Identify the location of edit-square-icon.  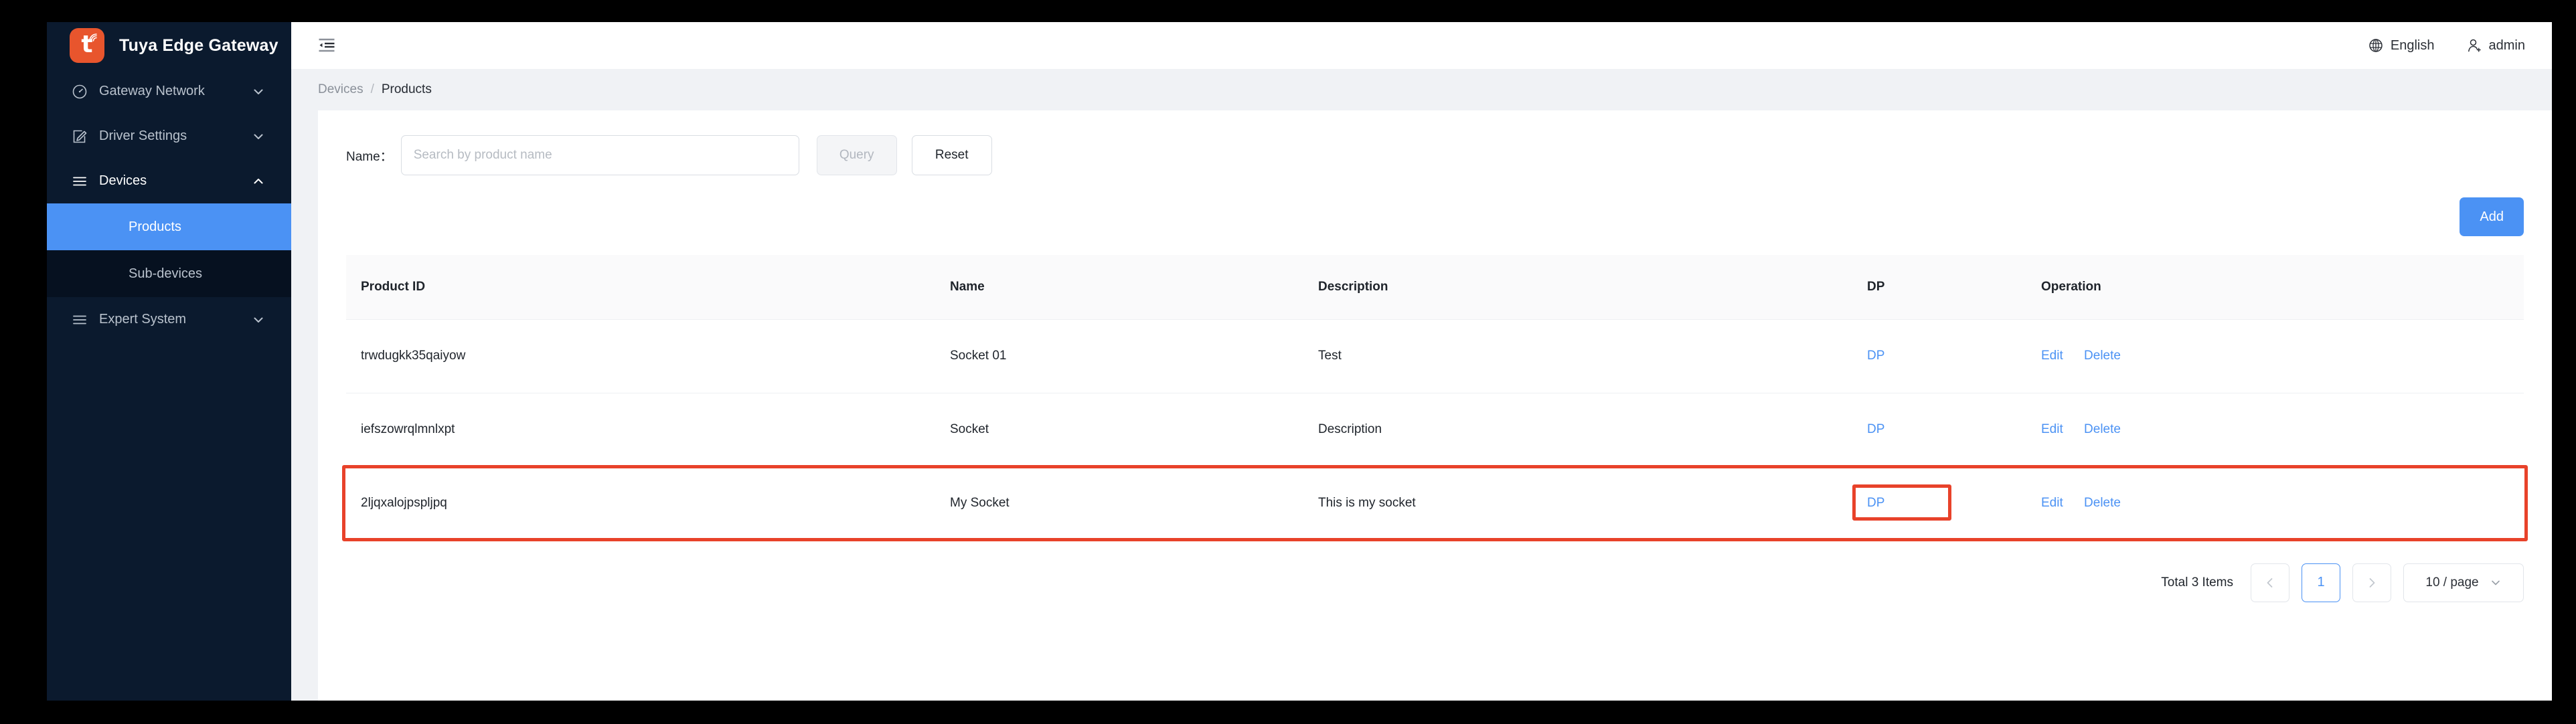
(79, 136).